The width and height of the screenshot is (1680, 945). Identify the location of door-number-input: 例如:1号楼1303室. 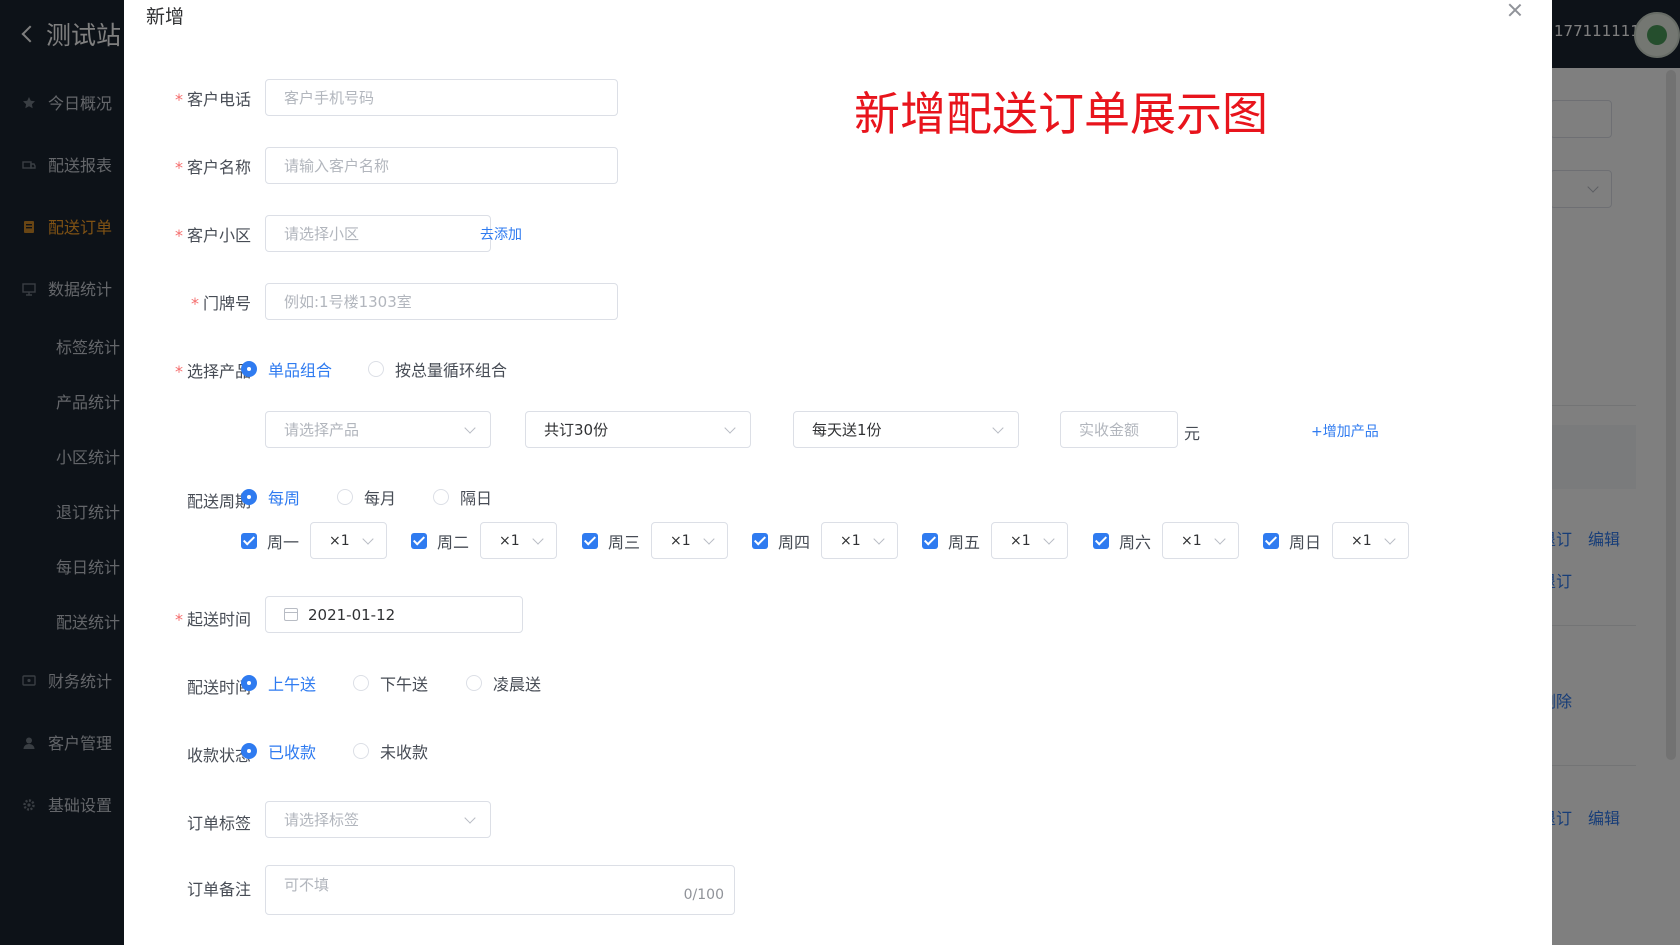
(441, 301).